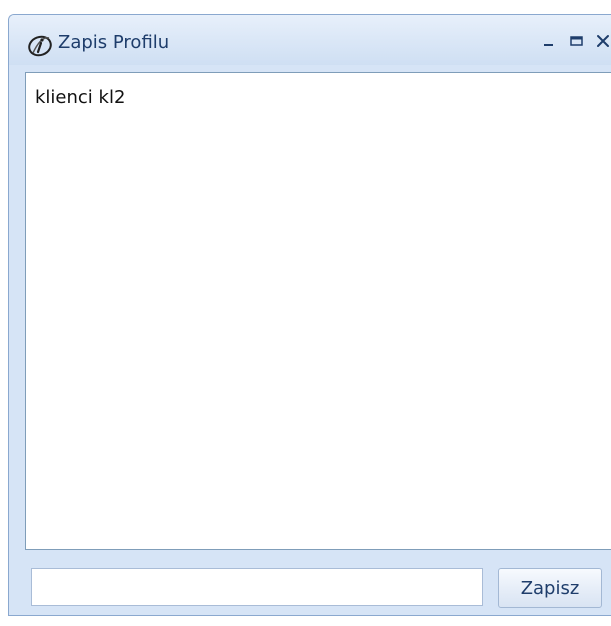 The height and width of the screenshot is (626, 611). I want to click on close-icon, so click(600, 41).